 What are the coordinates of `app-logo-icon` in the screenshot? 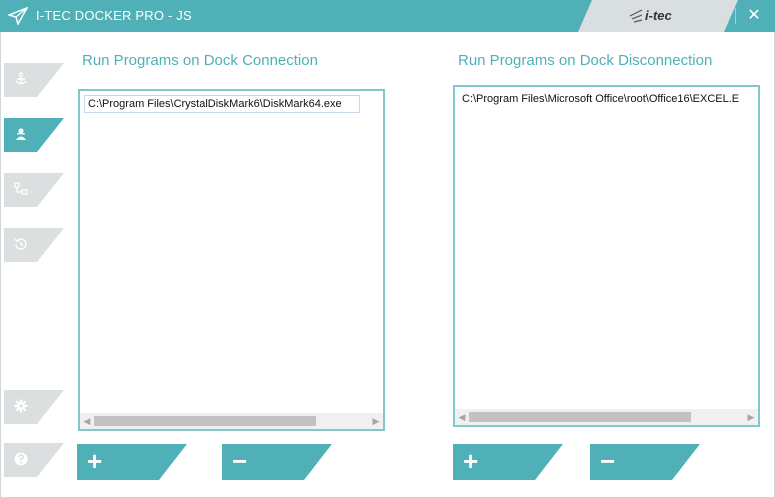 It's located at (18, 16).